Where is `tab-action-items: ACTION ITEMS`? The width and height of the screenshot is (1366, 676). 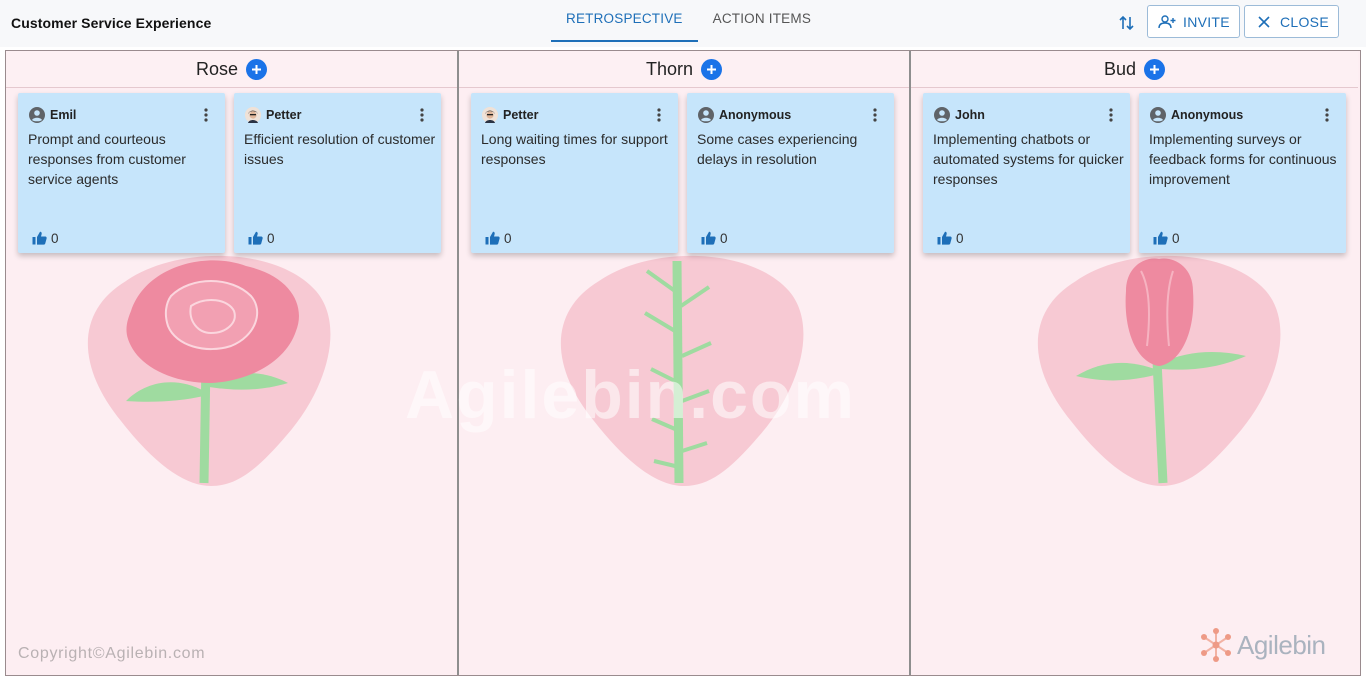 tab-action-items: ACTION ITEMS is located at coordinates (762, 21).